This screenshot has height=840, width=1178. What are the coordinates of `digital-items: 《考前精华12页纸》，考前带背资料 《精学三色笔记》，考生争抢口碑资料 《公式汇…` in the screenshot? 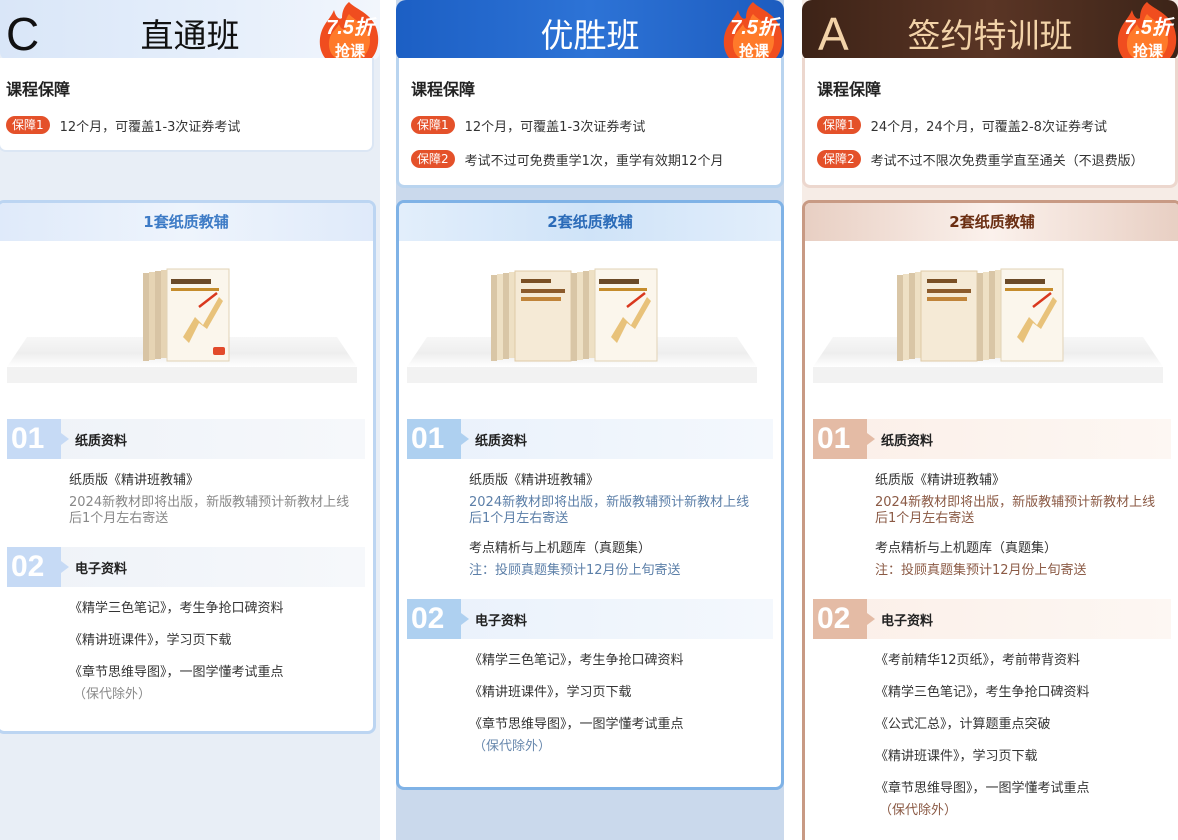 It's located at (991, 729).